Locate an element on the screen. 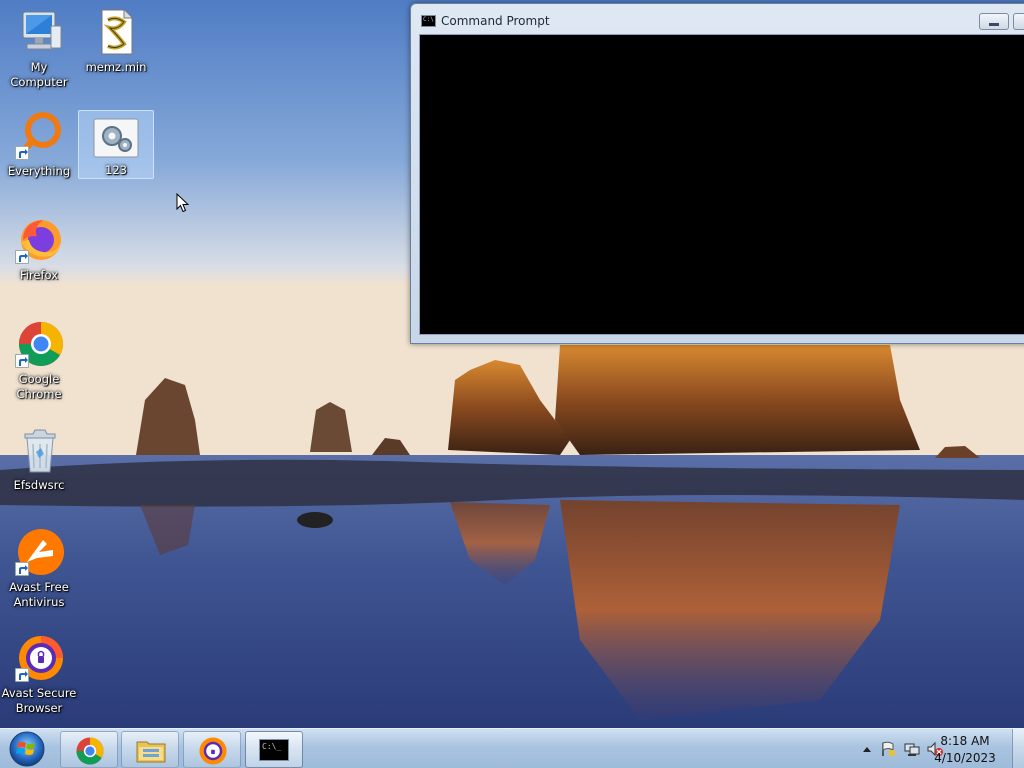 The width and height of the screenshot is (1024, 768). everything-search-icon is located at coordinates (39, 136).